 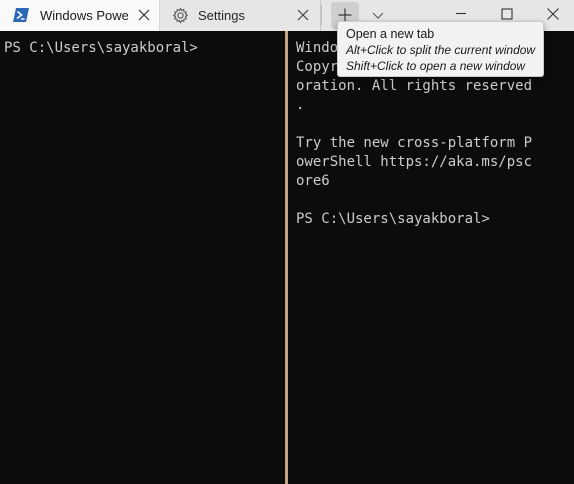 I want to click on tab-settings: Settings, so click(x=241, y=15).